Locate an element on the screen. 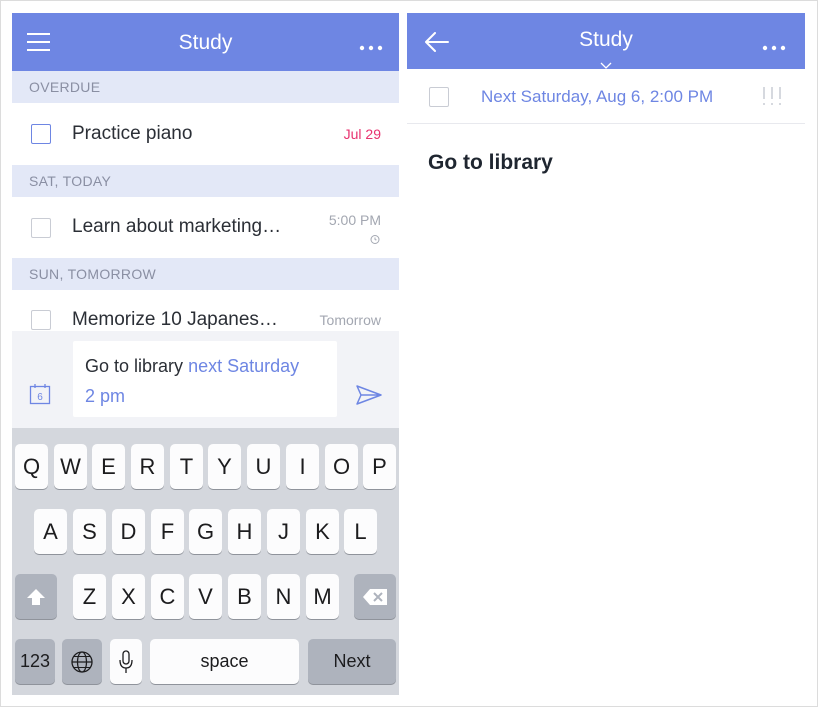  key-a: A is located at coordinates (50, 531).